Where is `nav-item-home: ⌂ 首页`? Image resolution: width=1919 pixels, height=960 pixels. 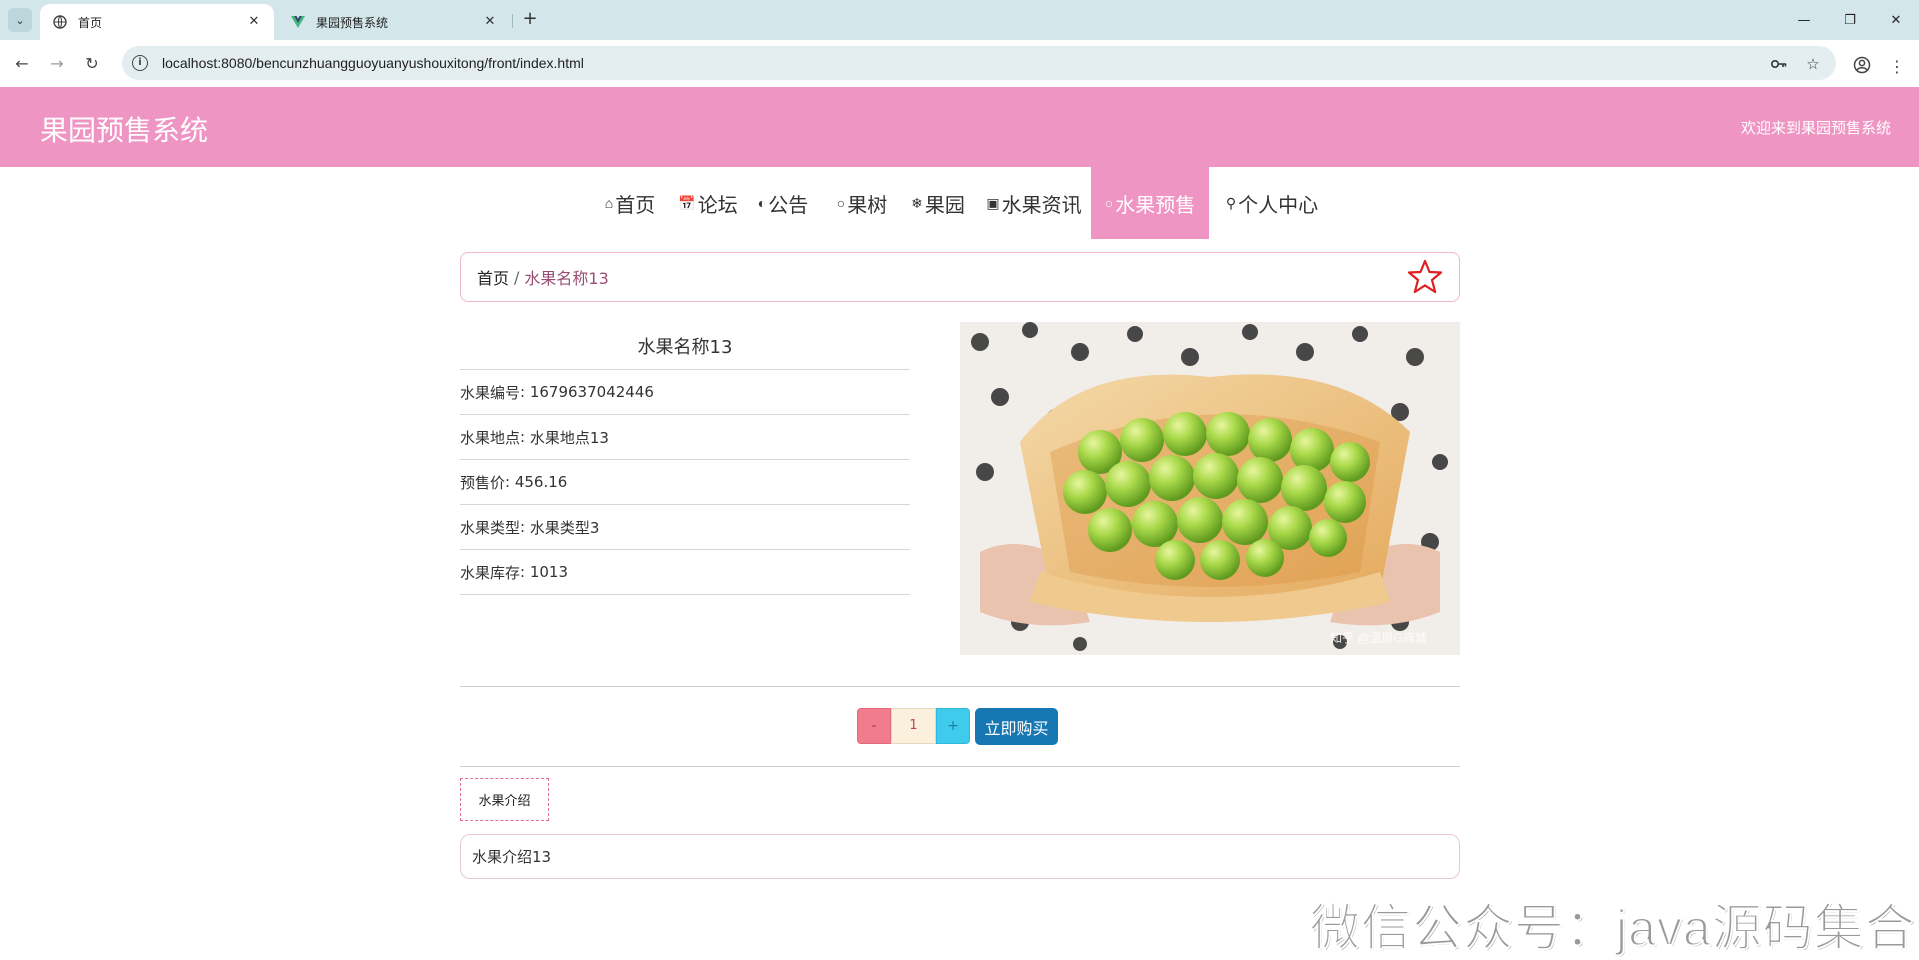 nav-item-home: ⌂ 首页 is located at coordinates (630, 203).